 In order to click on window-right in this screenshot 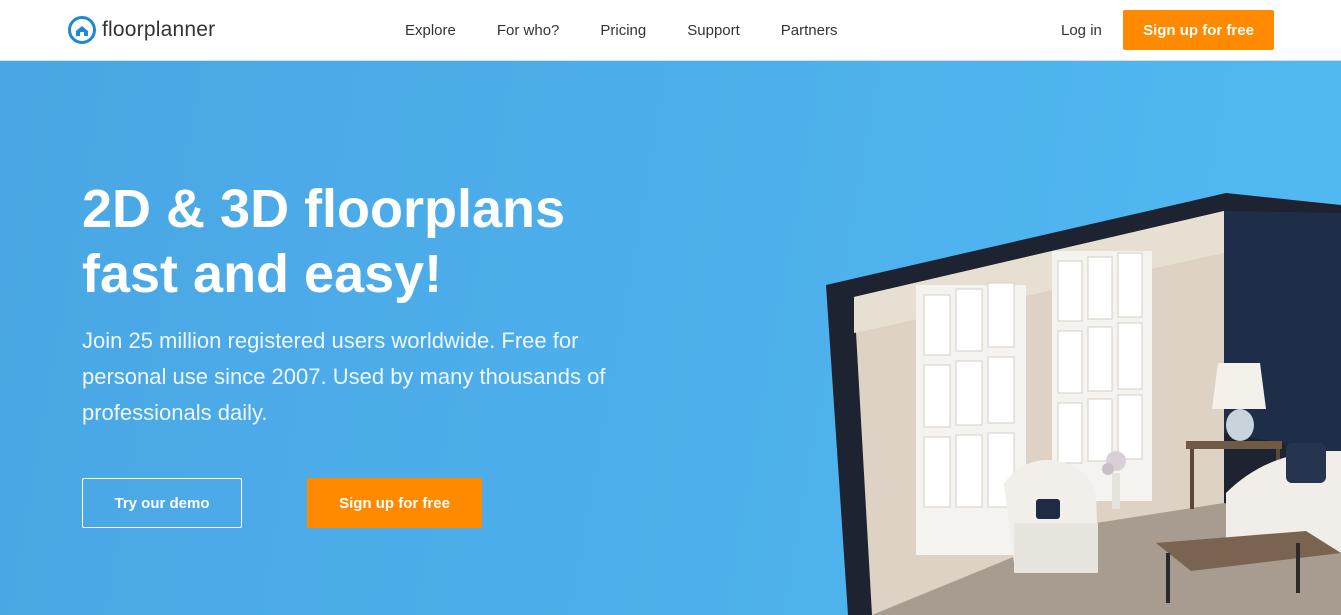, I will do `click(1102, 376)`.